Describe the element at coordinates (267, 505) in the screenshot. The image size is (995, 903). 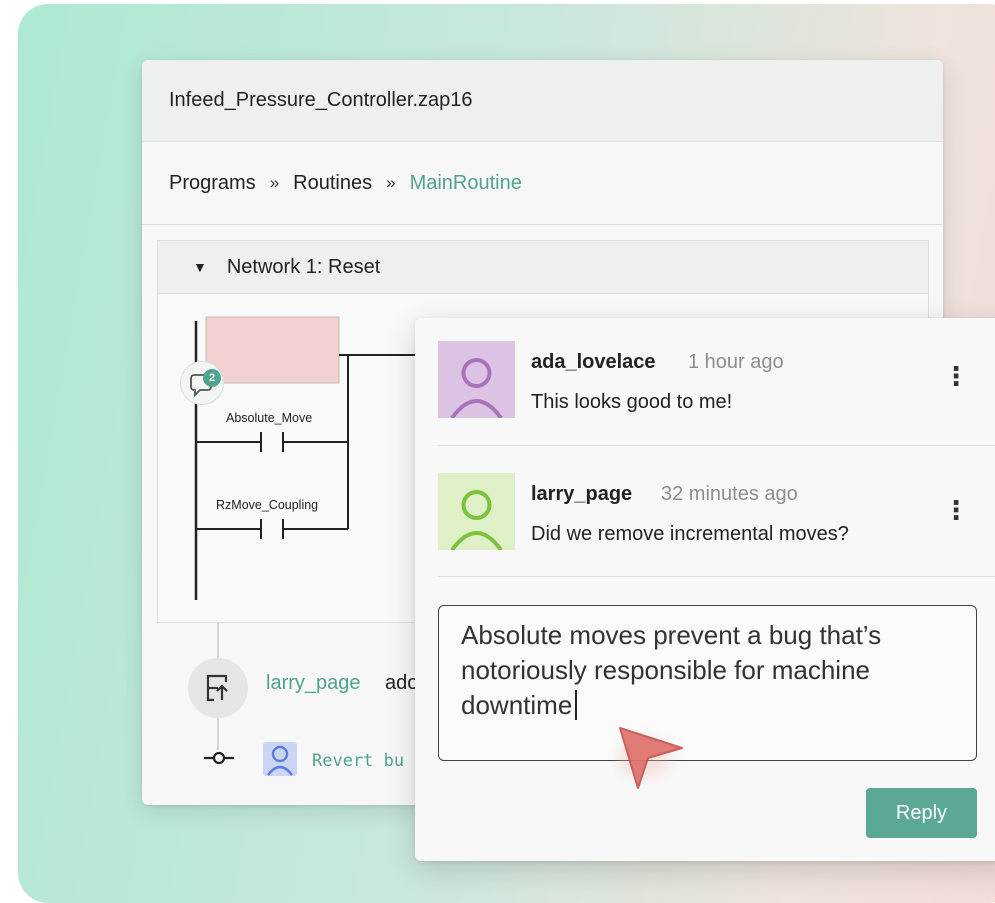
I see `contact-label-rzmove-coupling: RzMove_Coupling` at that location.